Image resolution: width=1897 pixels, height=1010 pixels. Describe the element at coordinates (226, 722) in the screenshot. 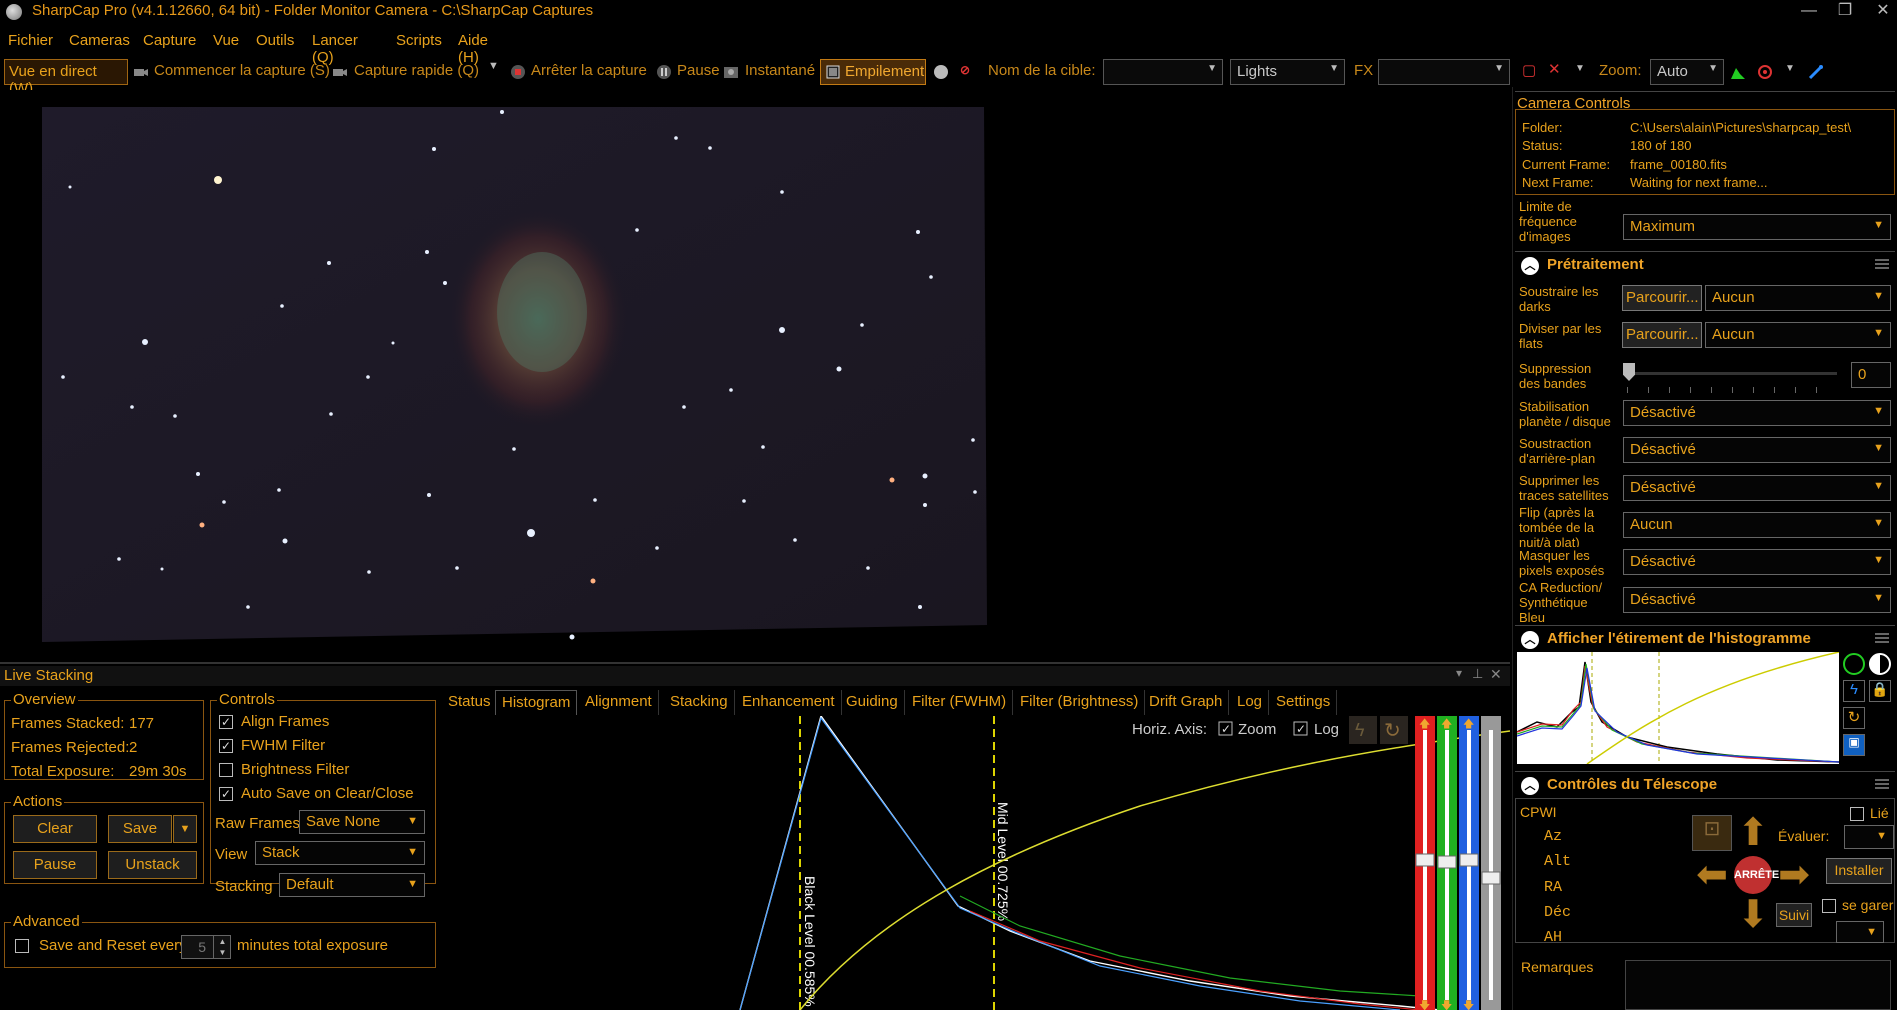

I see `align-frames-checkbox: ✓` at that location.